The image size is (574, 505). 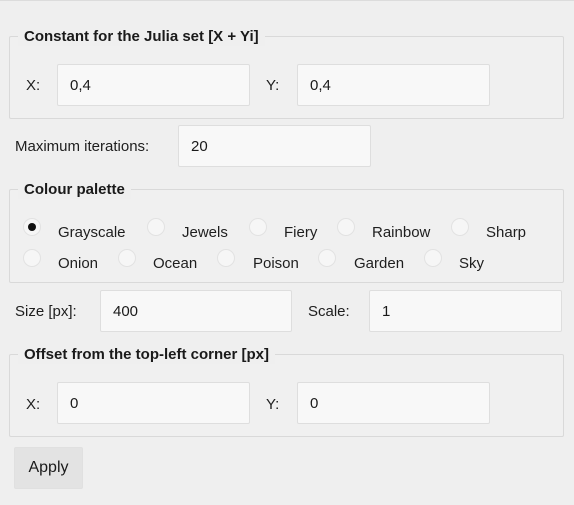 What do you see at coordinates (82, 146) in the screenshot?
I see `max-iterations-label: Maximum iterations:` at bounding box center [82, 146].